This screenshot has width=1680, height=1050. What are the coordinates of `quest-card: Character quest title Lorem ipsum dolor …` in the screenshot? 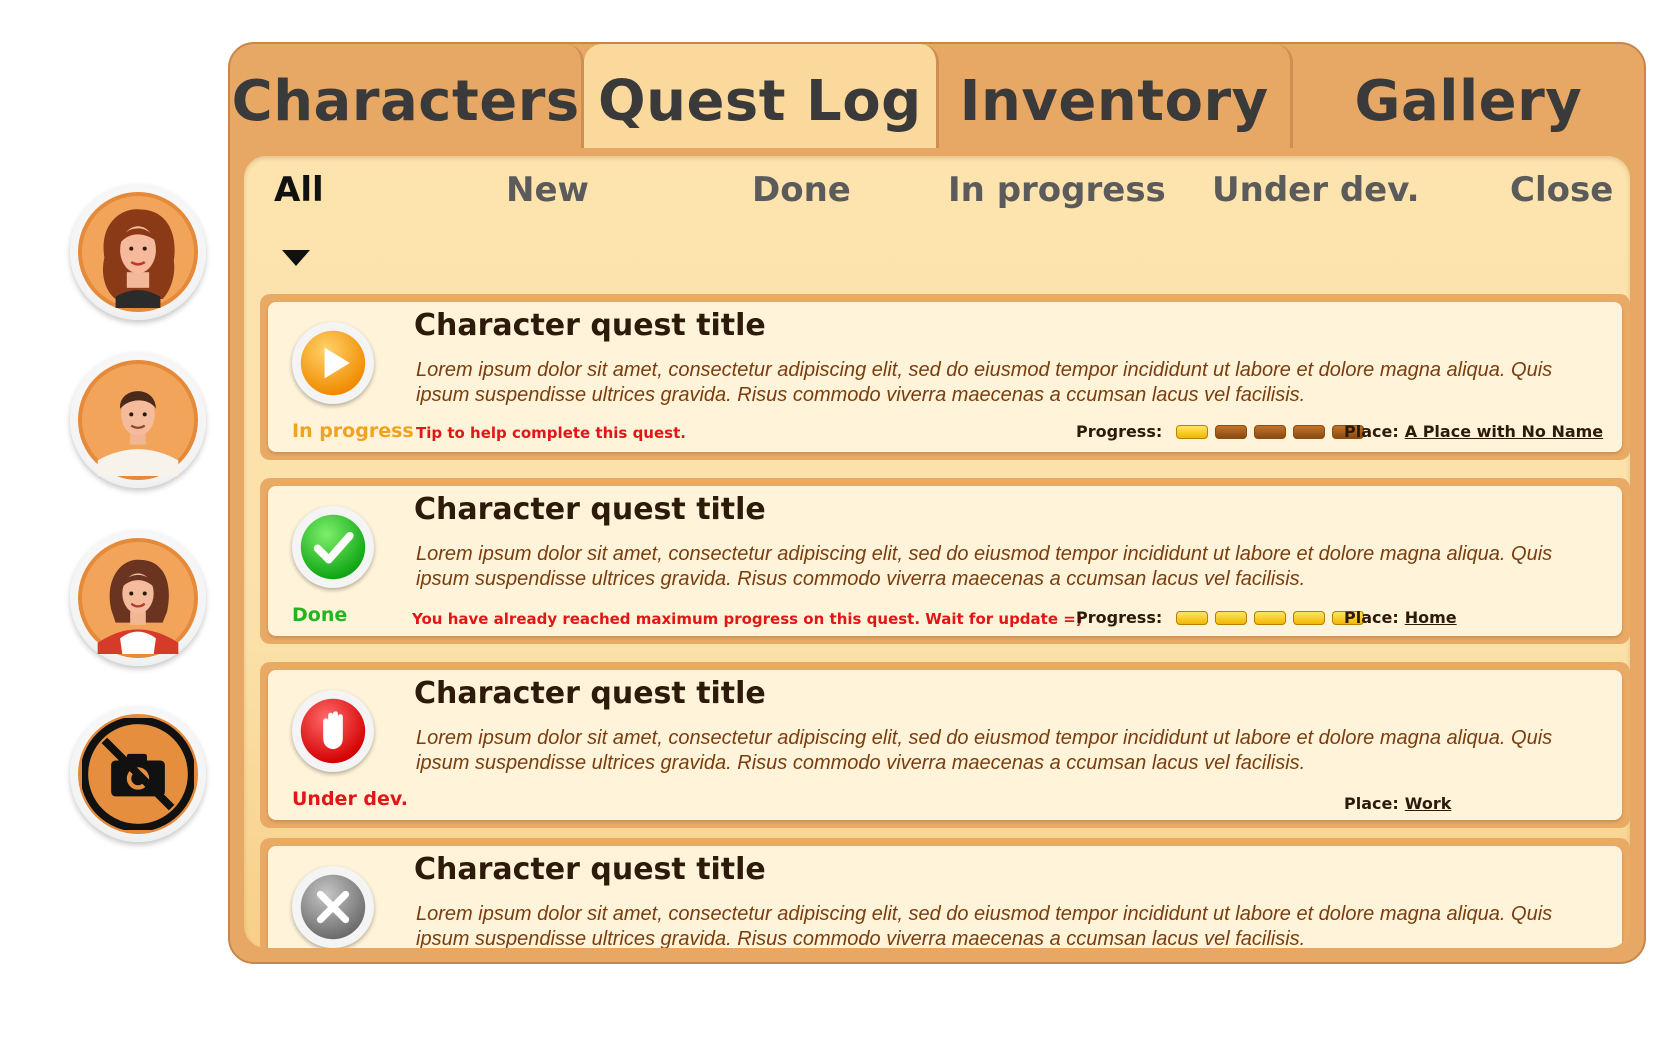 It's located at (945, 897).